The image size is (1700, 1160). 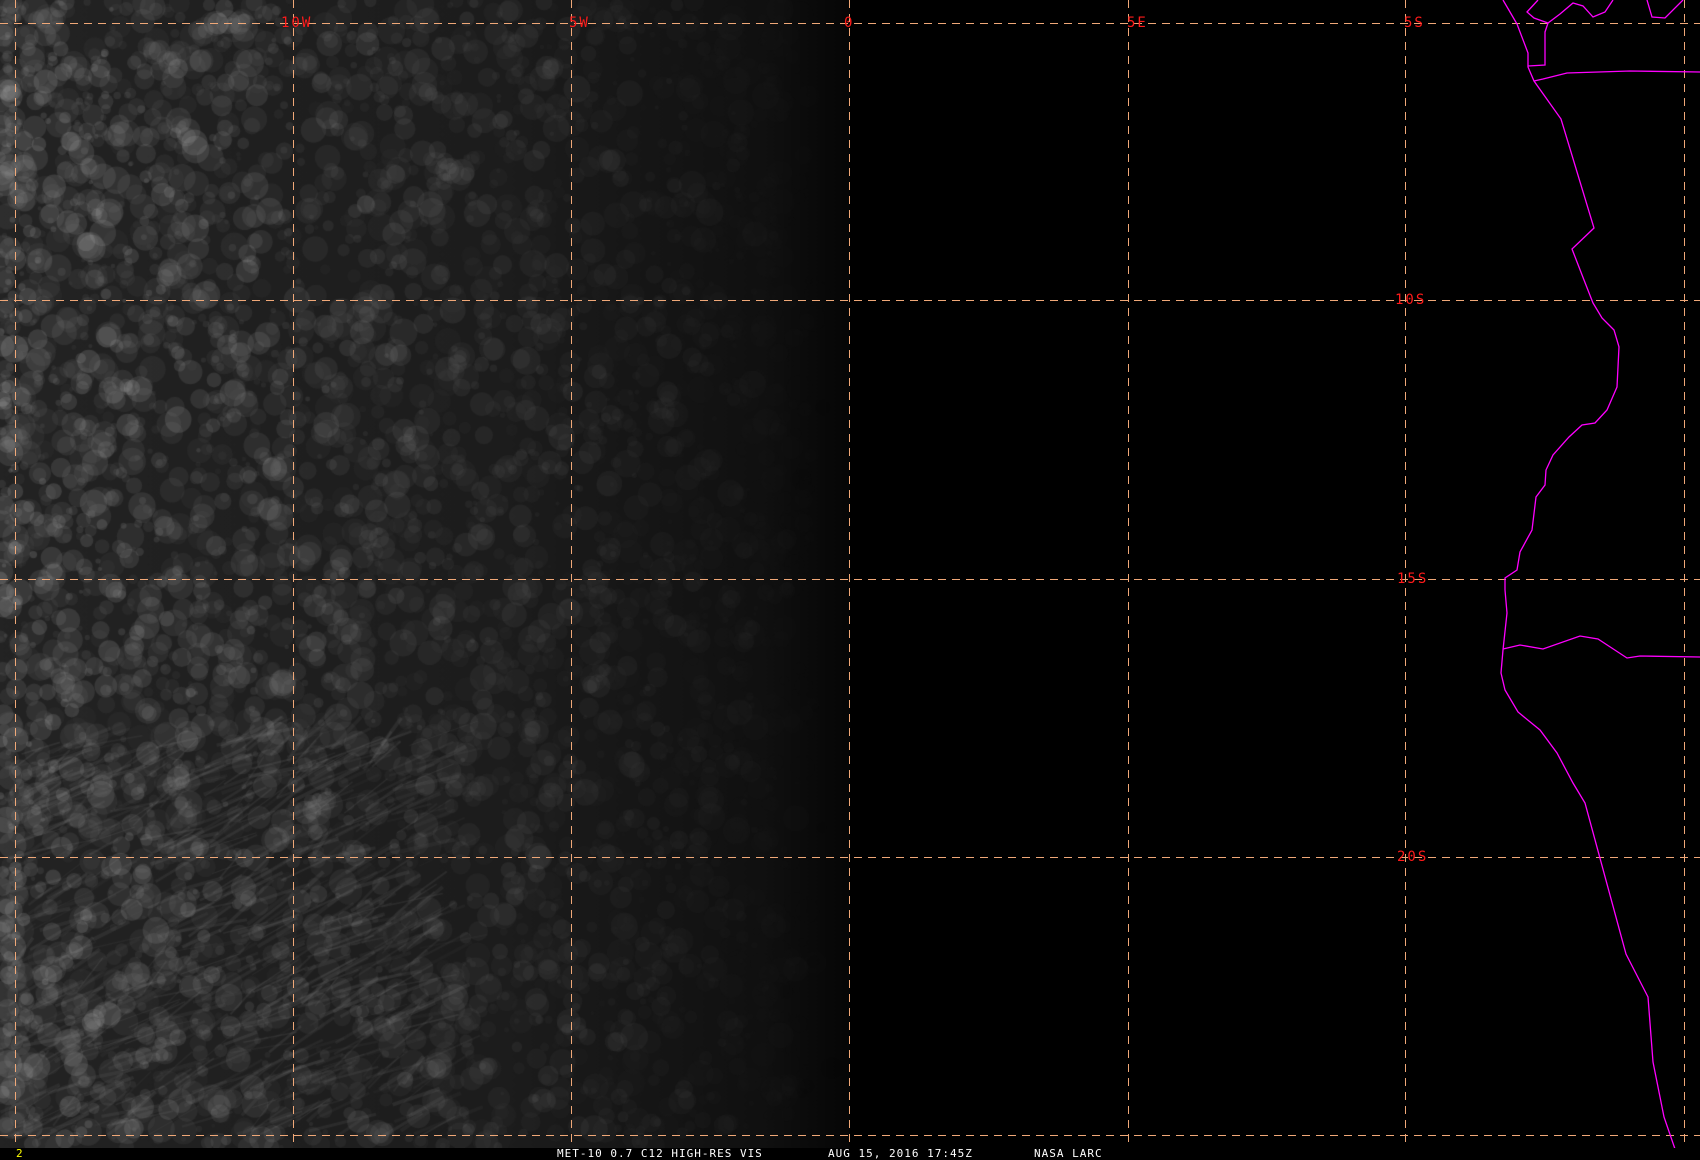 I want to click on latitude-label: 20S, so click(x=1413, y=857).